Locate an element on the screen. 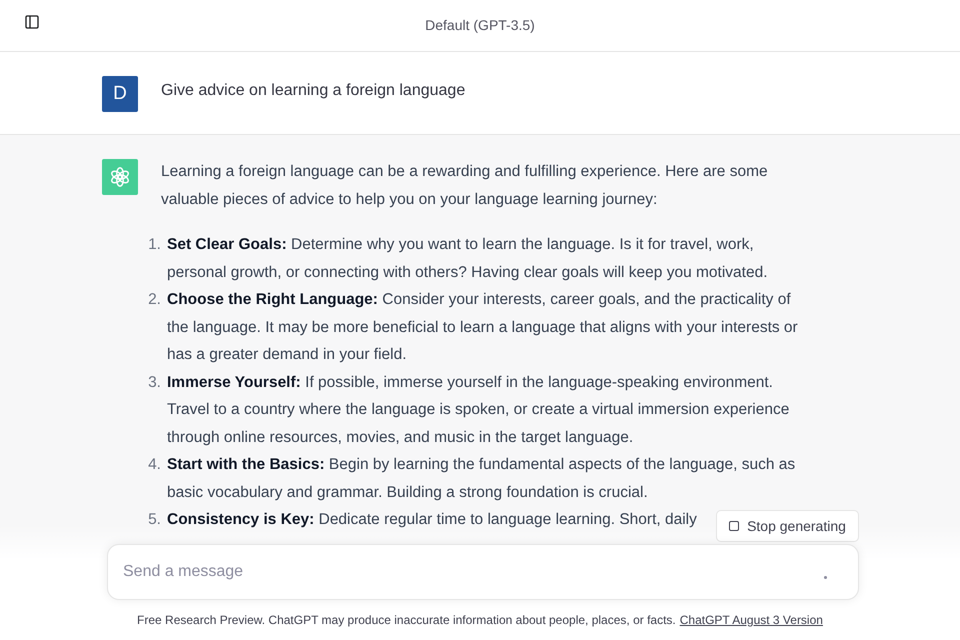  list-item-text: Set Clear Goals: Determine why you want to learn the language. Is it for travel, work, personal growth, or connecting with others? Having clear goals will keep you motivated. is located at coordinates (468, 258).